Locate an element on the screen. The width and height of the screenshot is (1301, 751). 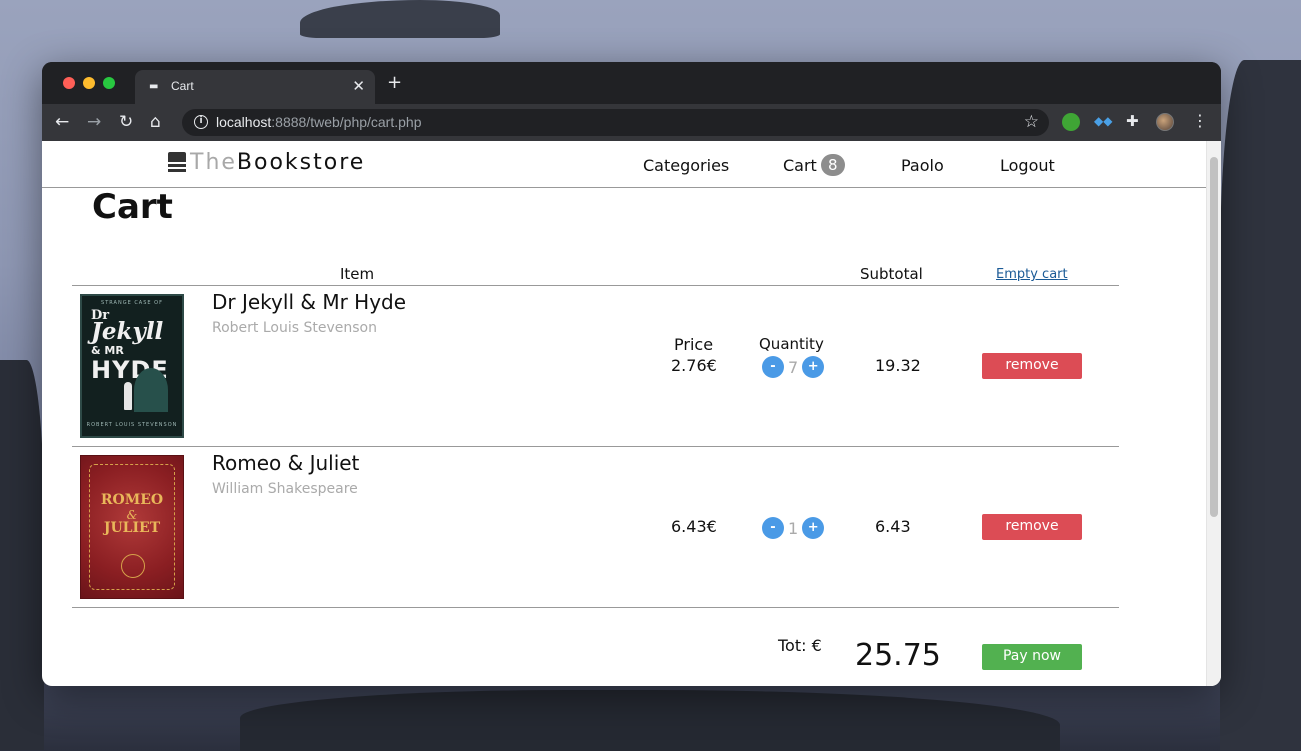
url-text: localhost:8888/tweb/php/cart.php is located at coordinates (319, 122).